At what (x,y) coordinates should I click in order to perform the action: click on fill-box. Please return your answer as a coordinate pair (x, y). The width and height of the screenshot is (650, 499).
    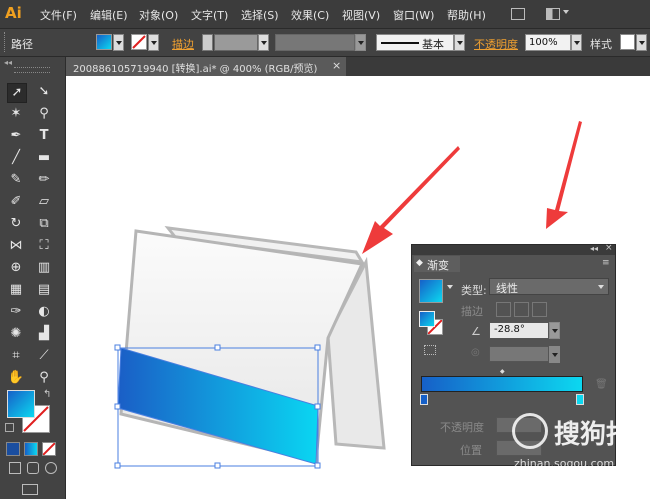
    Looking at the image, I should click on (427, 319).